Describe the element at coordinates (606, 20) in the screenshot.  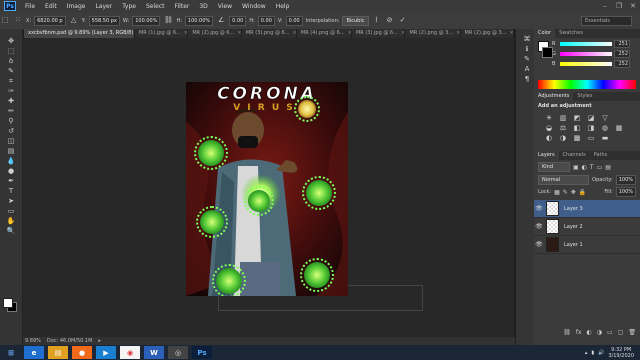
I see `workspace-select: Essentials` at that location.